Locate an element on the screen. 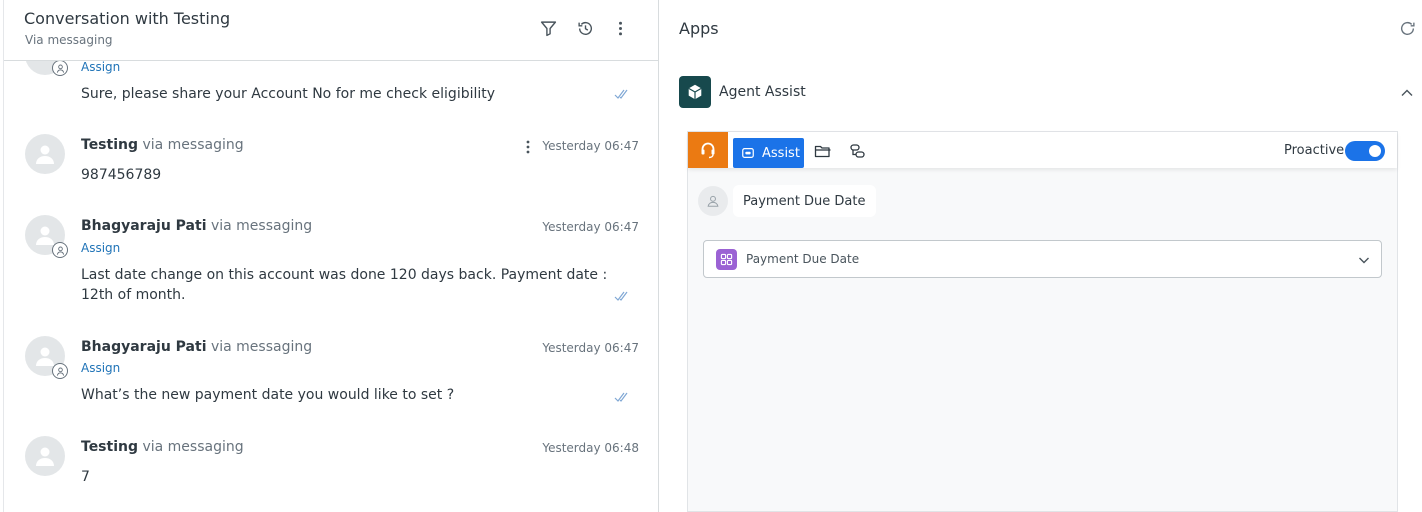  folder-icon is located at coordinates (823, 151).